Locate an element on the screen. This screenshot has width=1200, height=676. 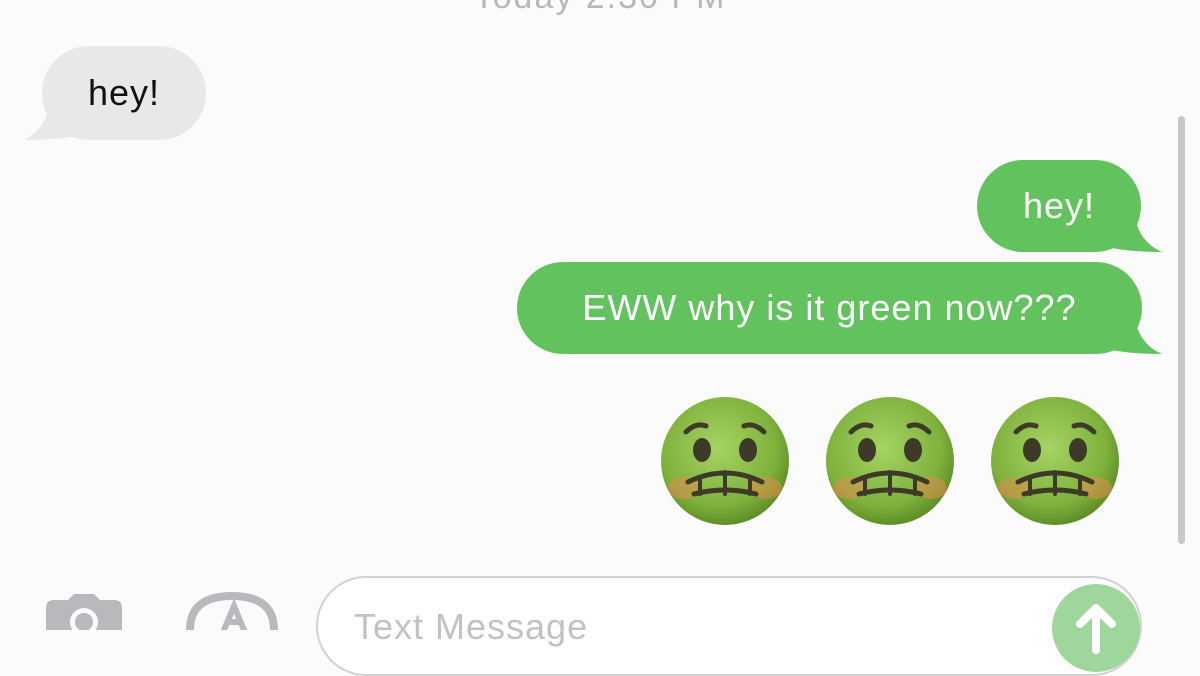
scrollbar is located at coordinates (1181, 330).